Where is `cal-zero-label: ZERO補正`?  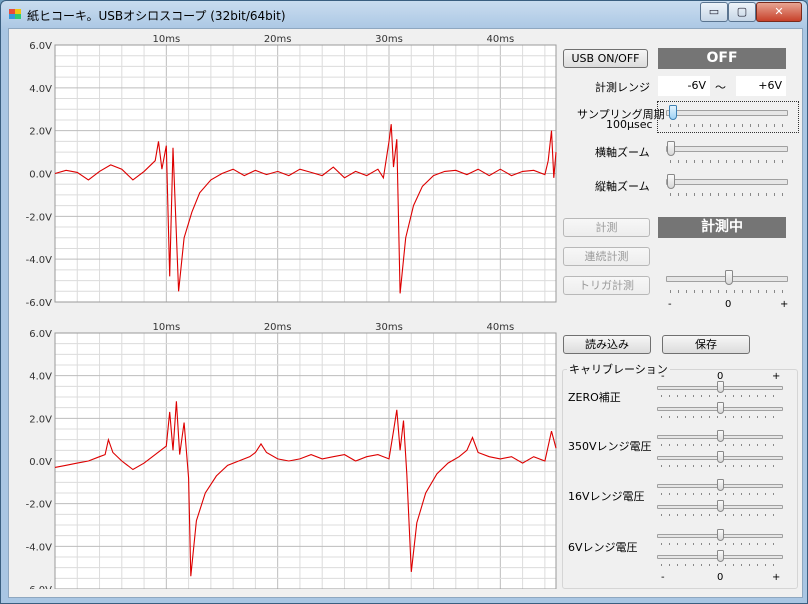 cal-zero-label: ZERO補正 is located at coordinates (594, 397).